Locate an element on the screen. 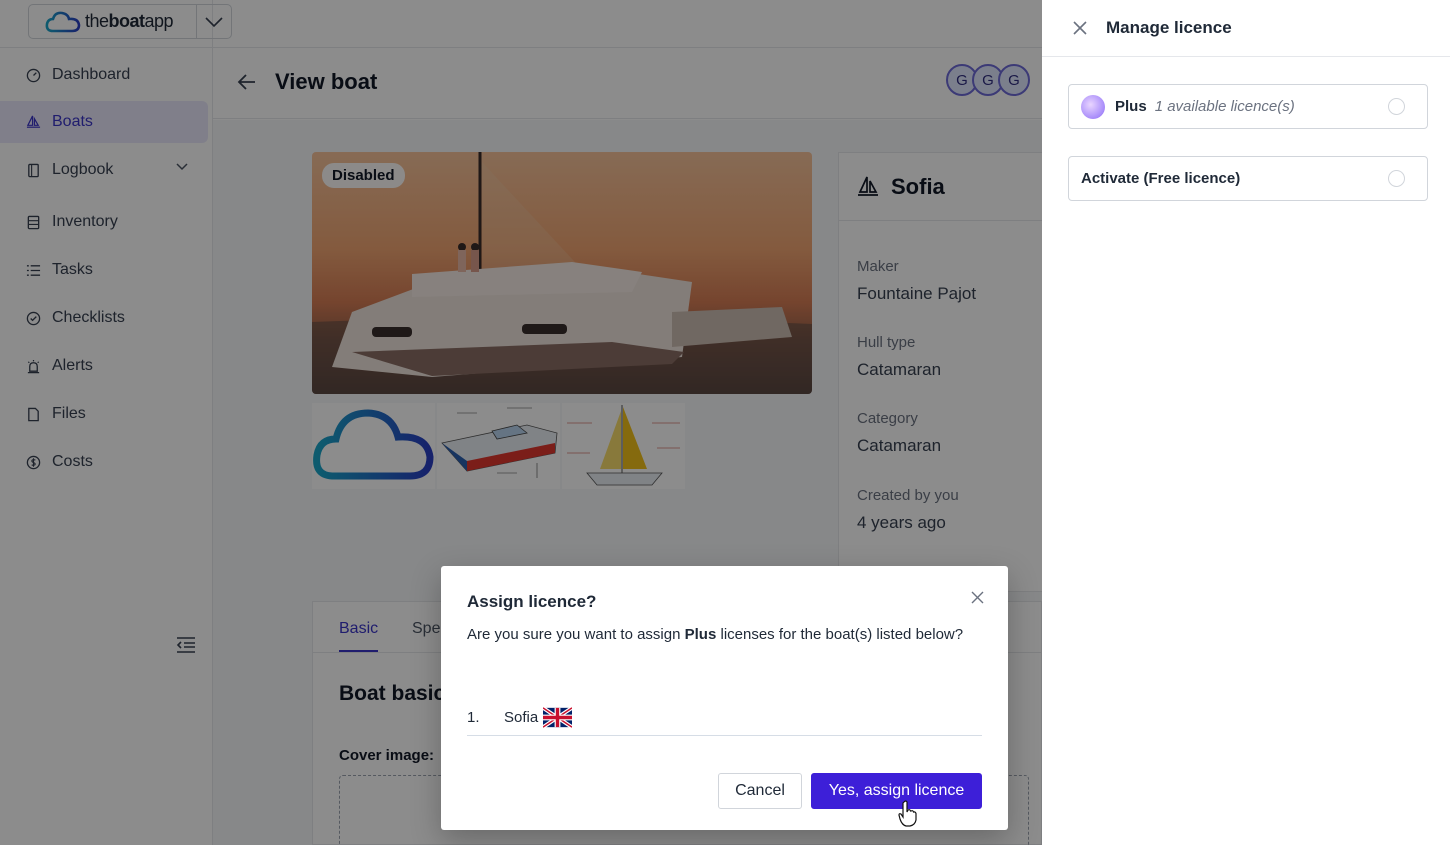 This screenshot has height=845, width=1450. assign-licence-button: Yes, assign licence is located at coordinates (896, 791).